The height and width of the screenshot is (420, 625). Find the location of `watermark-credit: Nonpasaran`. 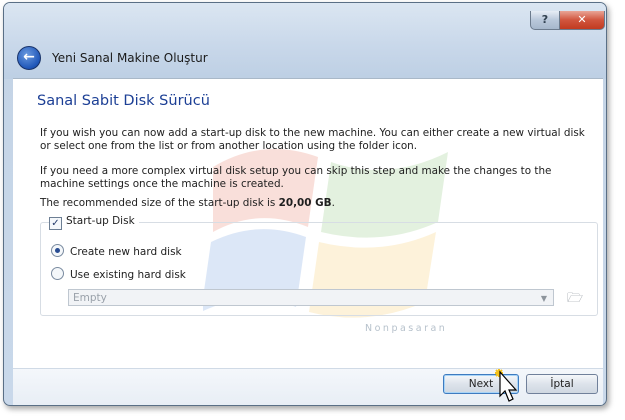

watermark-credit: Nonpasaran is located at coordinates (406, 328).